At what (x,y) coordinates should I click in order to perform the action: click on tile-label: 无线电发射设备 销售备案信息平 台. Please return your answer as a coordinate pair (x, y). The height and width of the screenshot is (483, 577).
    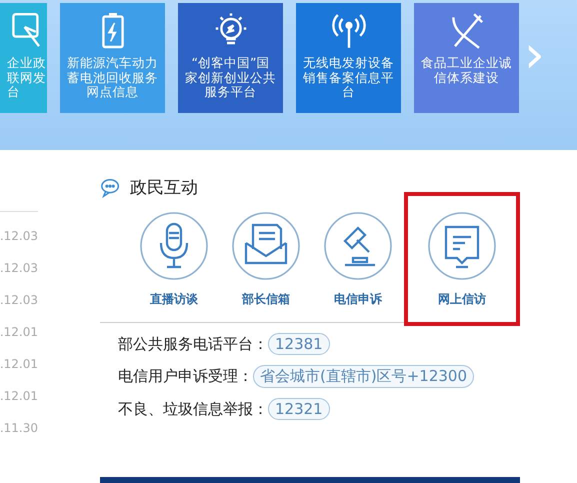
    Looking at the image, I should click on (348, 78).